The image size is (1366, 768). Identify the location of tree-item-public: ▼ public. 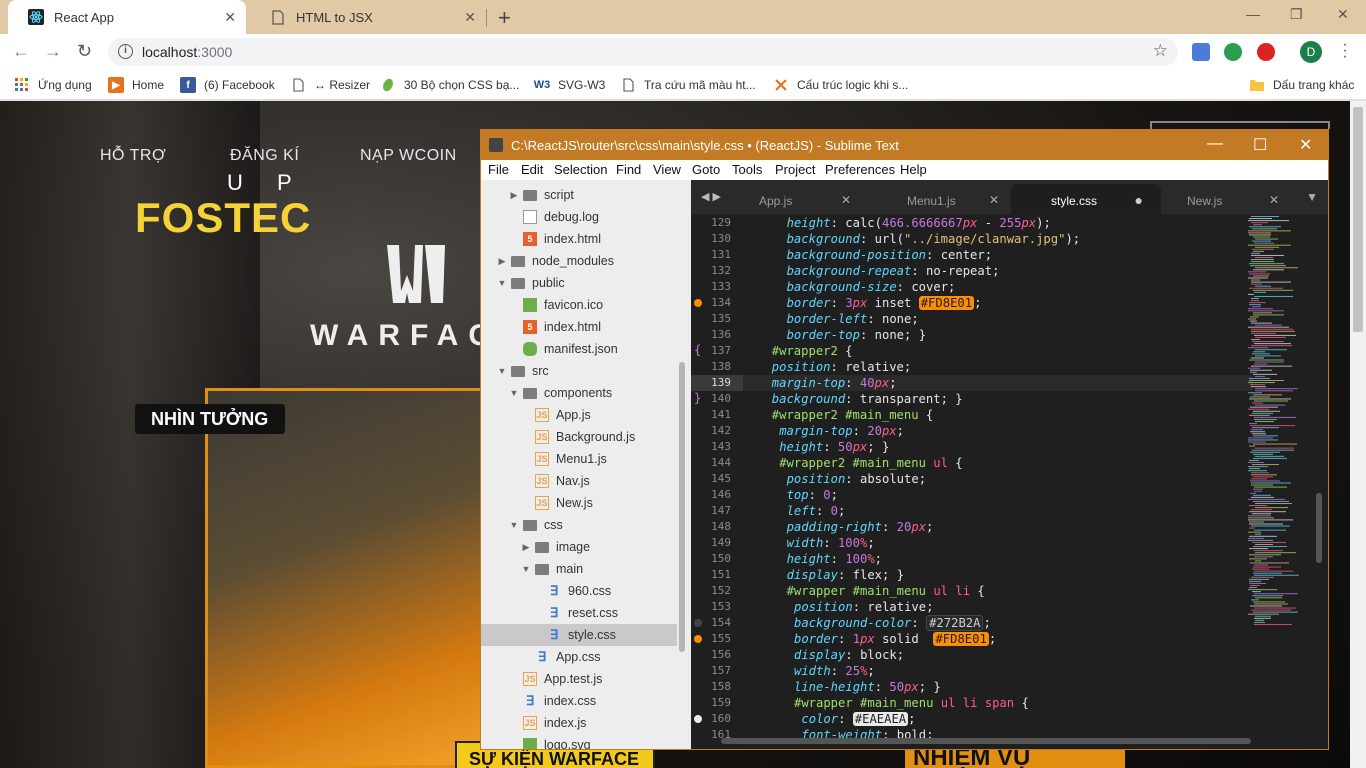
(579, 283).